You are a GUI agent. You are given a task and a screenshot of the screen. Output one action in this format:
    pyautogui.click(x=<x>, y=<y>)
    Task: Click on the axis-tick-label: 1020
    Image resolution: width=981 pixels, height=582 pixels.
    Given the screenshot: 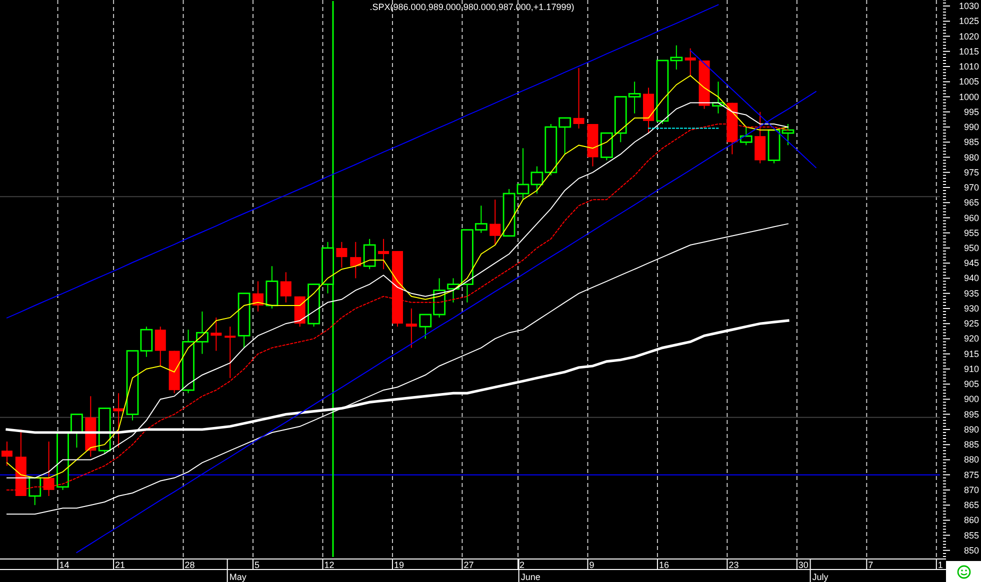 What is the action you would take?
    pyautogui.click(x=968, y=36)
    